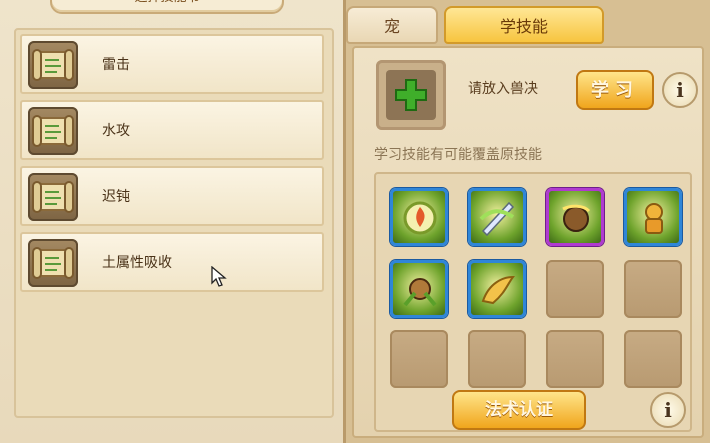  I want to click on skill-slot-rock-meteor, so click(575, 217).